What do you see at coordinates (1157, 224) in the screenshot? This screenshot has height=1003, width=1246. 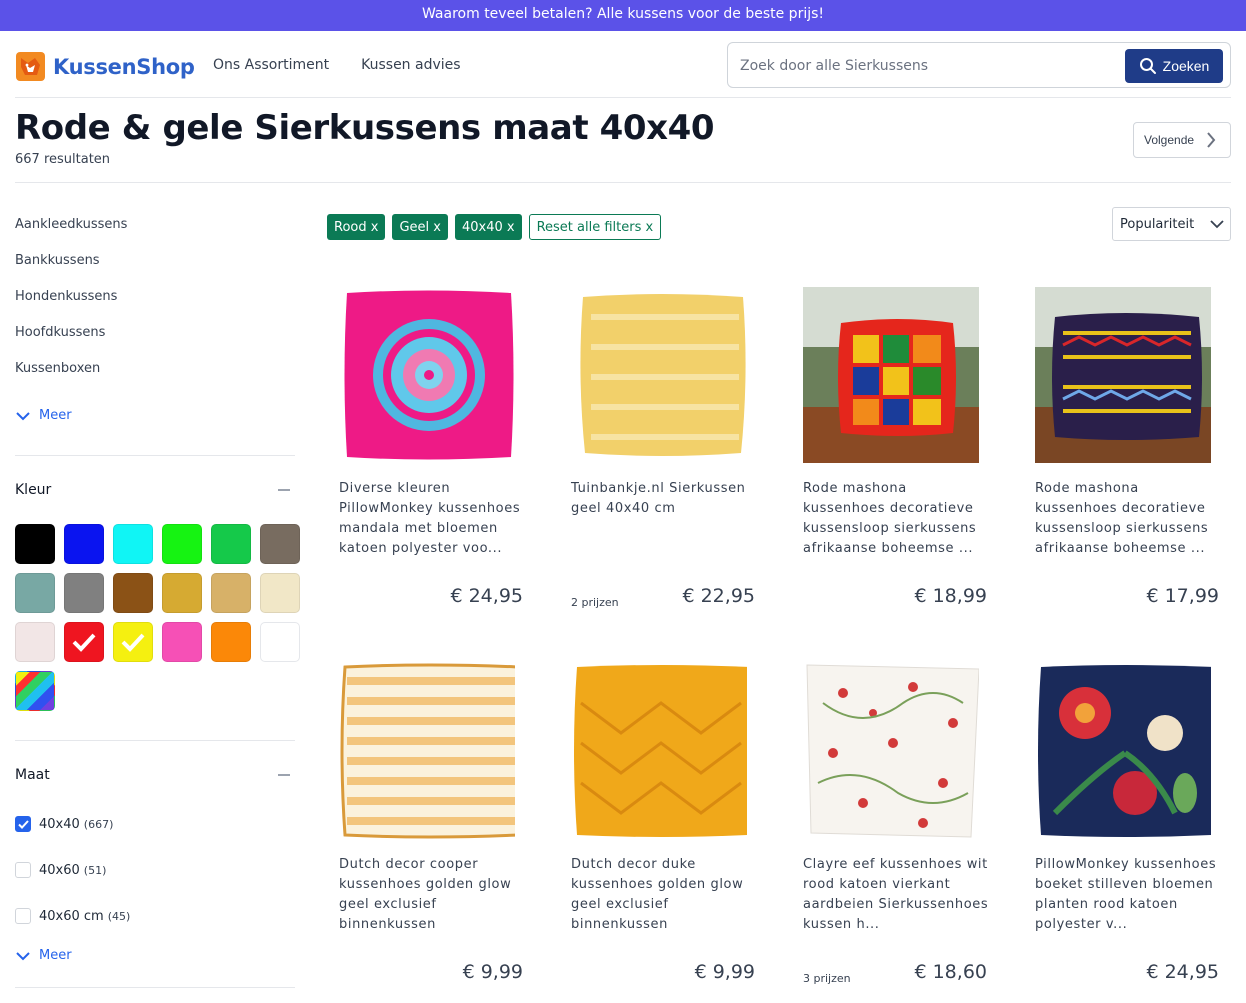 I see `sort-value: Populariteit` at bounding box center [1157, 224].